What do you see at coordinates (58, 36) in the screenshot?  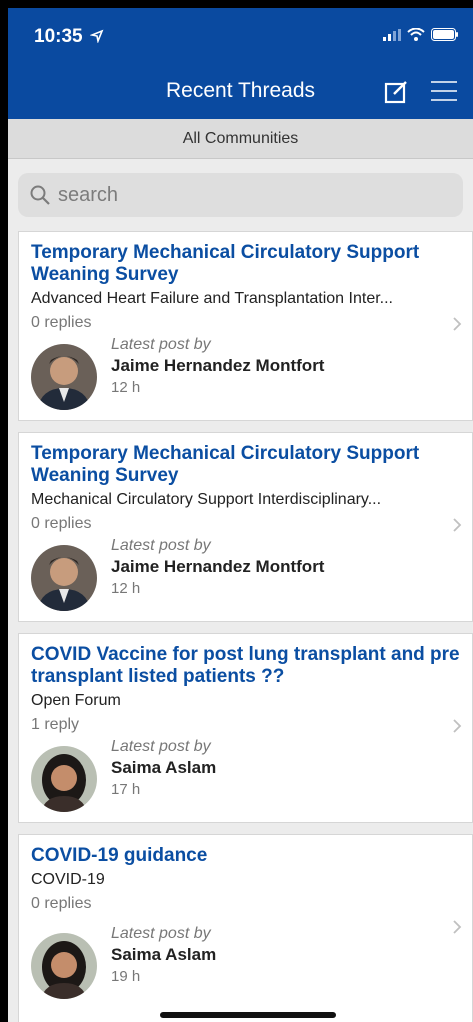 I see `status-time-text: 10:35` at bounding box center [58, 36].